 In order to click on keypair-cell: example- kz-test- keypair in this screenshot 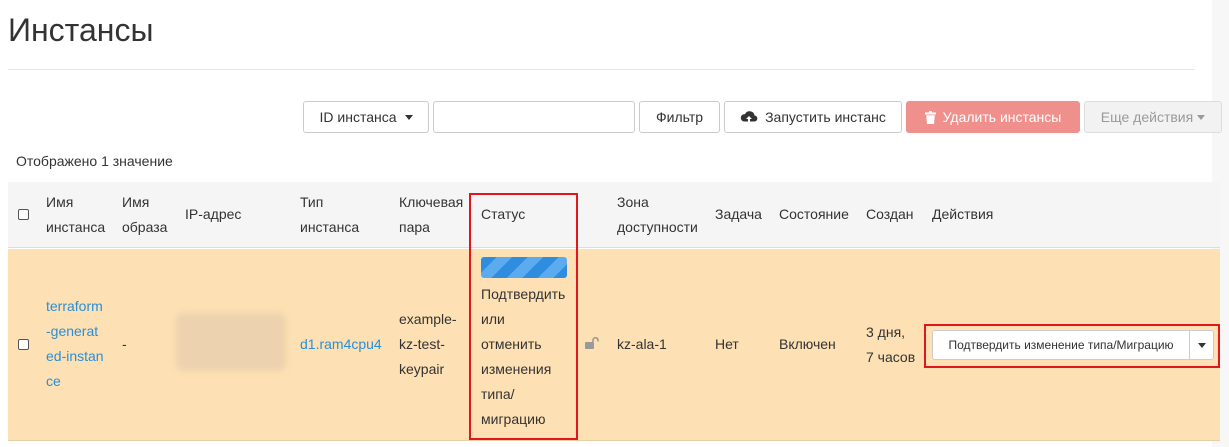, I will do `click(428, 344)`.